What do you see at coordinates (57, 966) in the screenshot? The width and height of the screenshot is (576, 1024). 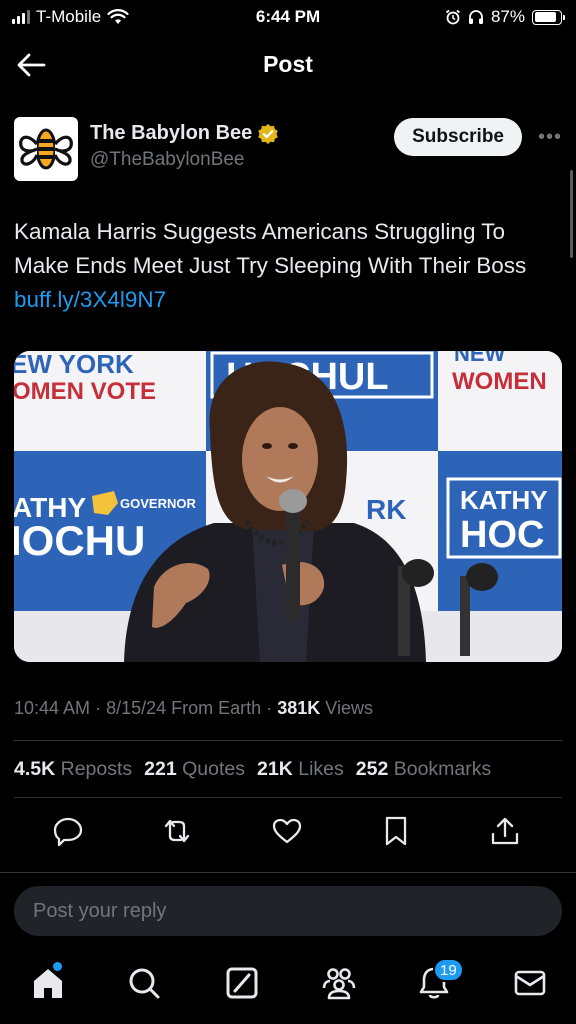 I see `home-notification-dot` at bounding box center [57, 966].